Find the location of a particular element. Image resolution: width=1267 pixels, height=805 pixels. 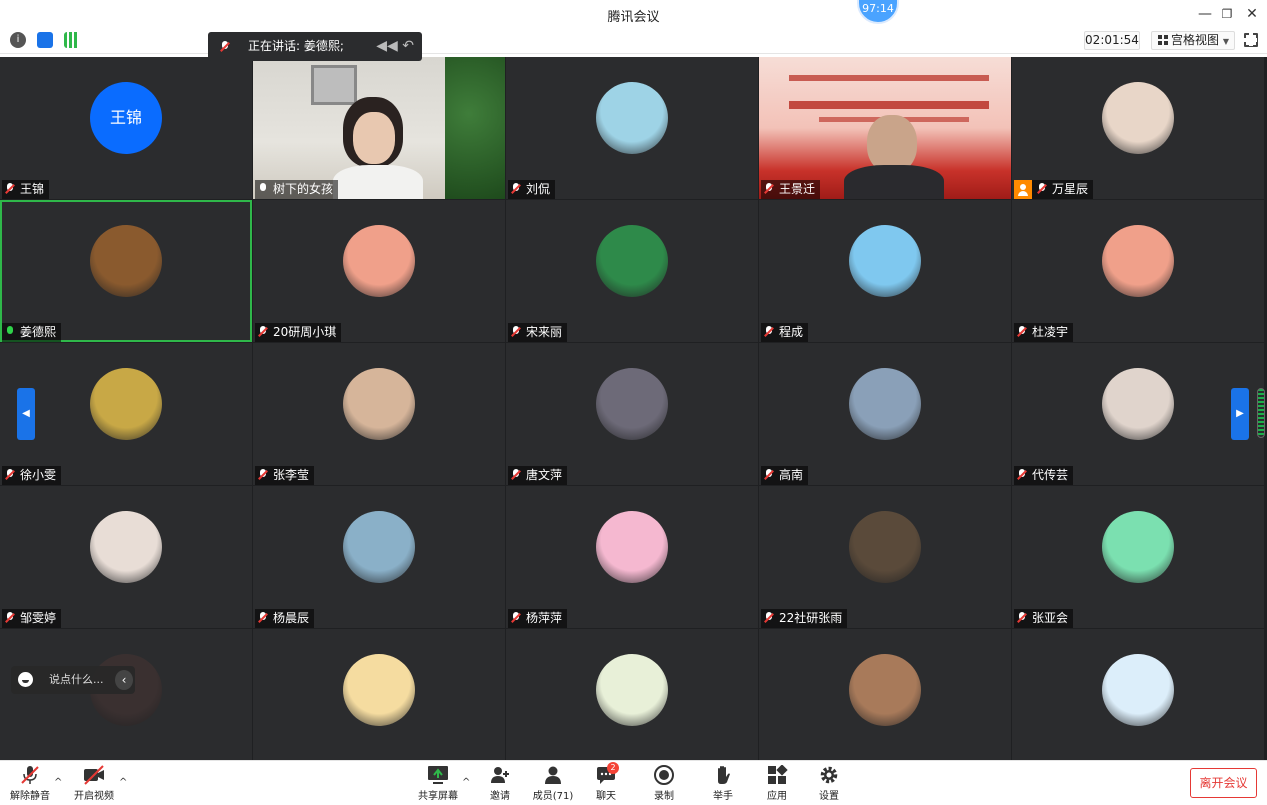

participant-tile: 程成 is located at coordinates (885, 271).